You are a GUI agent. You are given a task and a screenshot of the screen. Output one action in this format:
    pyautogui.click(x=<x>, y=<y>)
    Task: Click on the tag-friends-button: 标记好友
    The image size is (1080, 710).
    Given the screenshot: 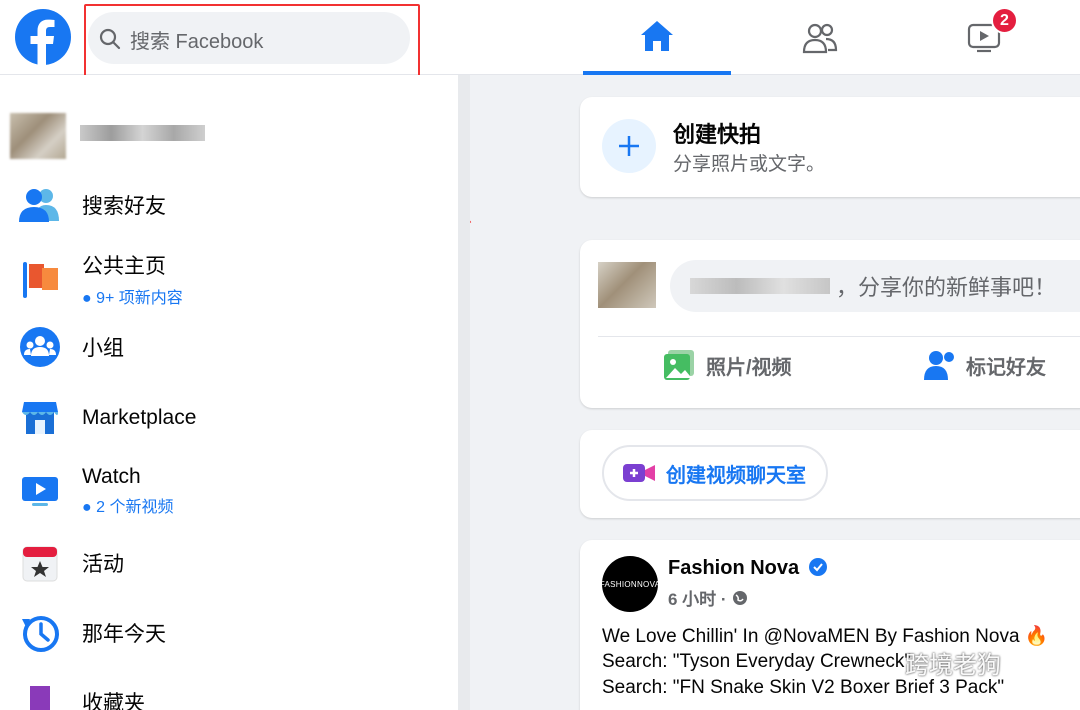 What is the action you would take?
    pyautogui.click(x=984, y=365)
    